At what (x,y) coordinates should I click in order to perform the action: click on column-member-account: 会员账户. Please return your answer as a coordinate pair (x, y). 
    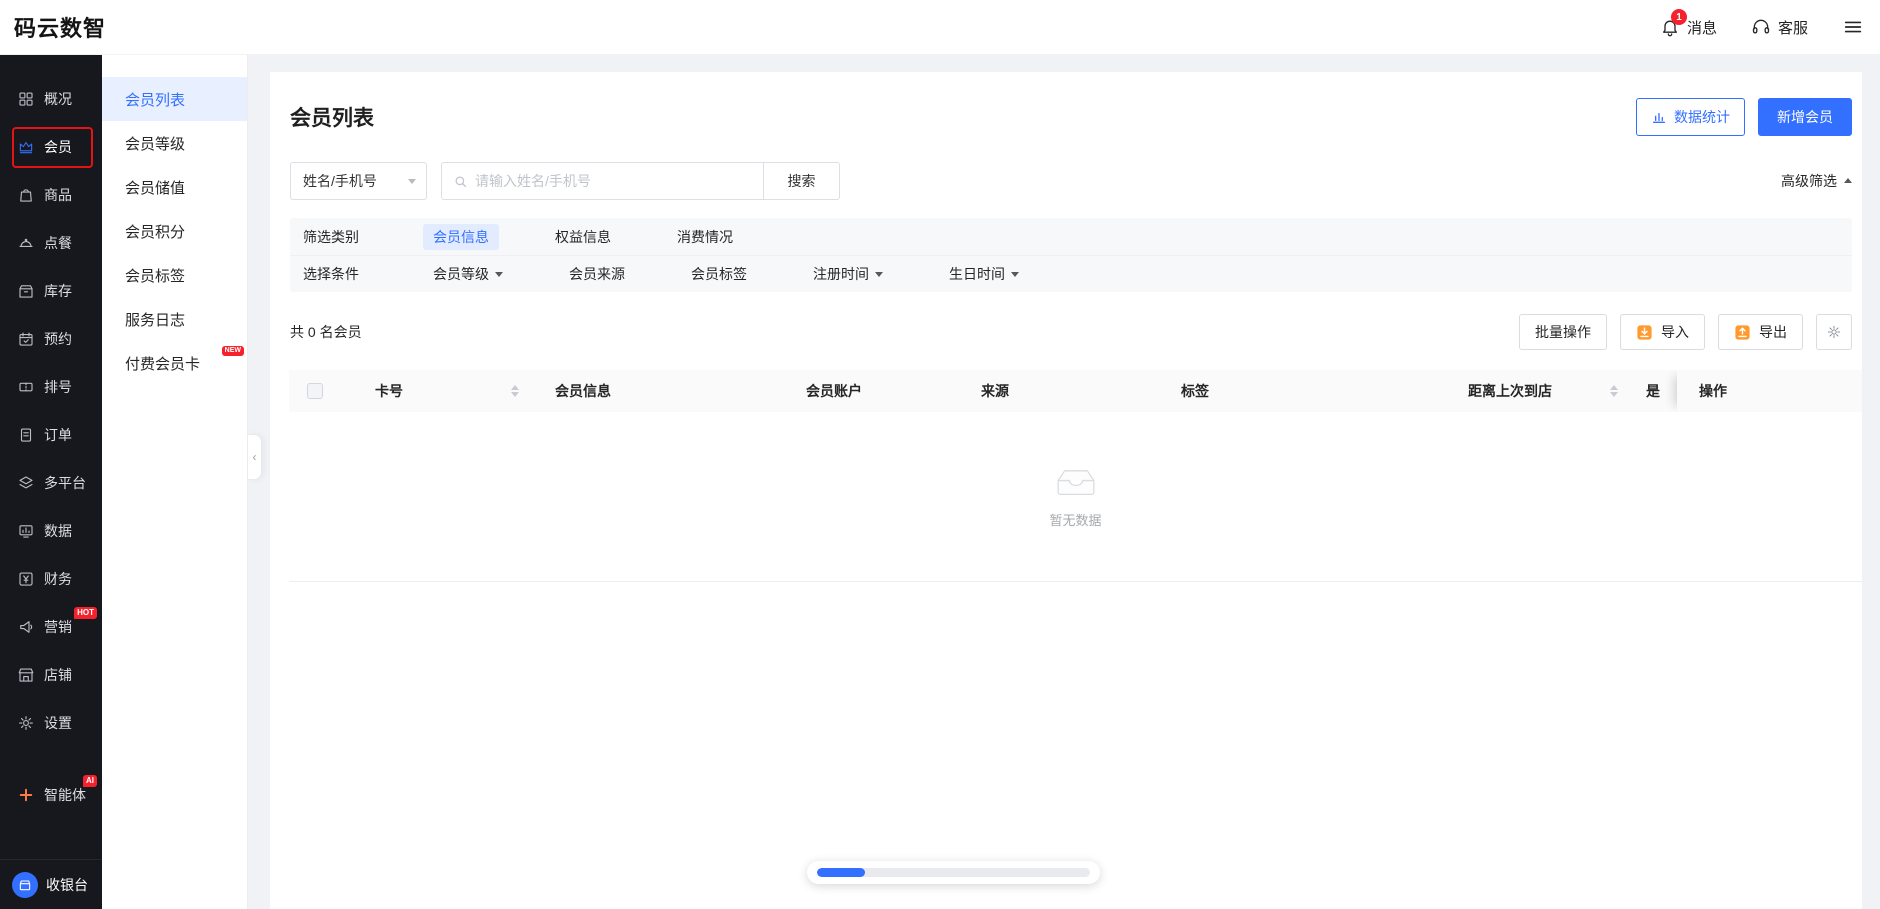
    Looking at the image, I should click on (834, 391).